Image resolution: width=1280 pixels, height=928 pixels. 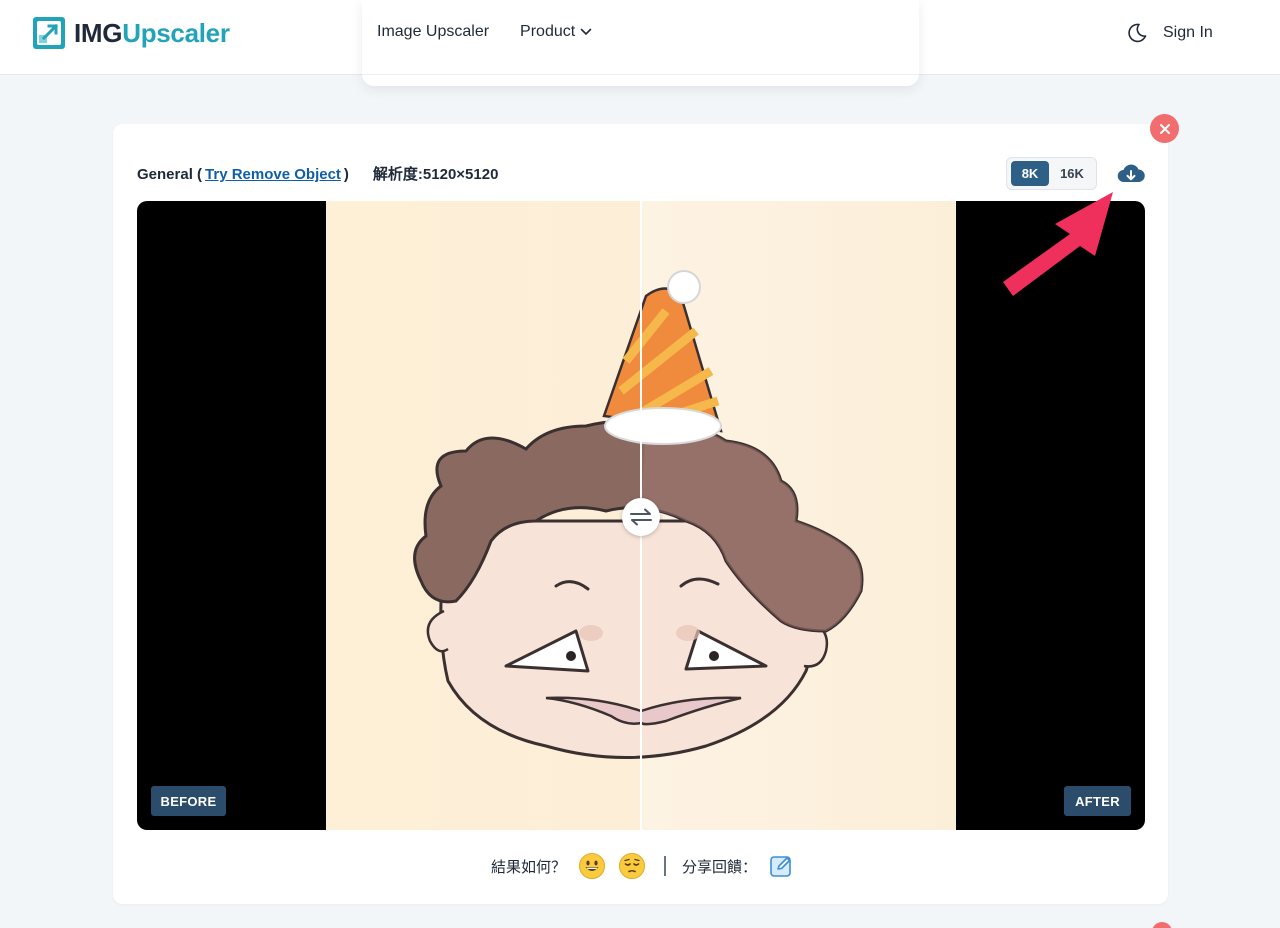 What do you see at coordinates (665, 866) in the screenshot?
I see `separator` at bounding box center [665, 866].